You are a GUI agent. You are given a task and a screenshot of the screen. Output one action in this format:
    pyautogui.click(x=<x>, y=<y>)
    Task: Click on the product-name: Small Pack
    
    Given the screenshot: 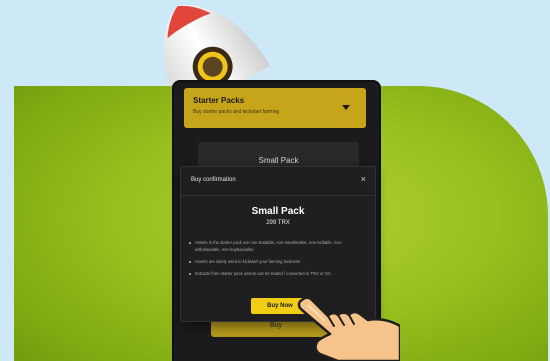 What is the action you would take?
    pyautogui.click(x=278, y=211)
    